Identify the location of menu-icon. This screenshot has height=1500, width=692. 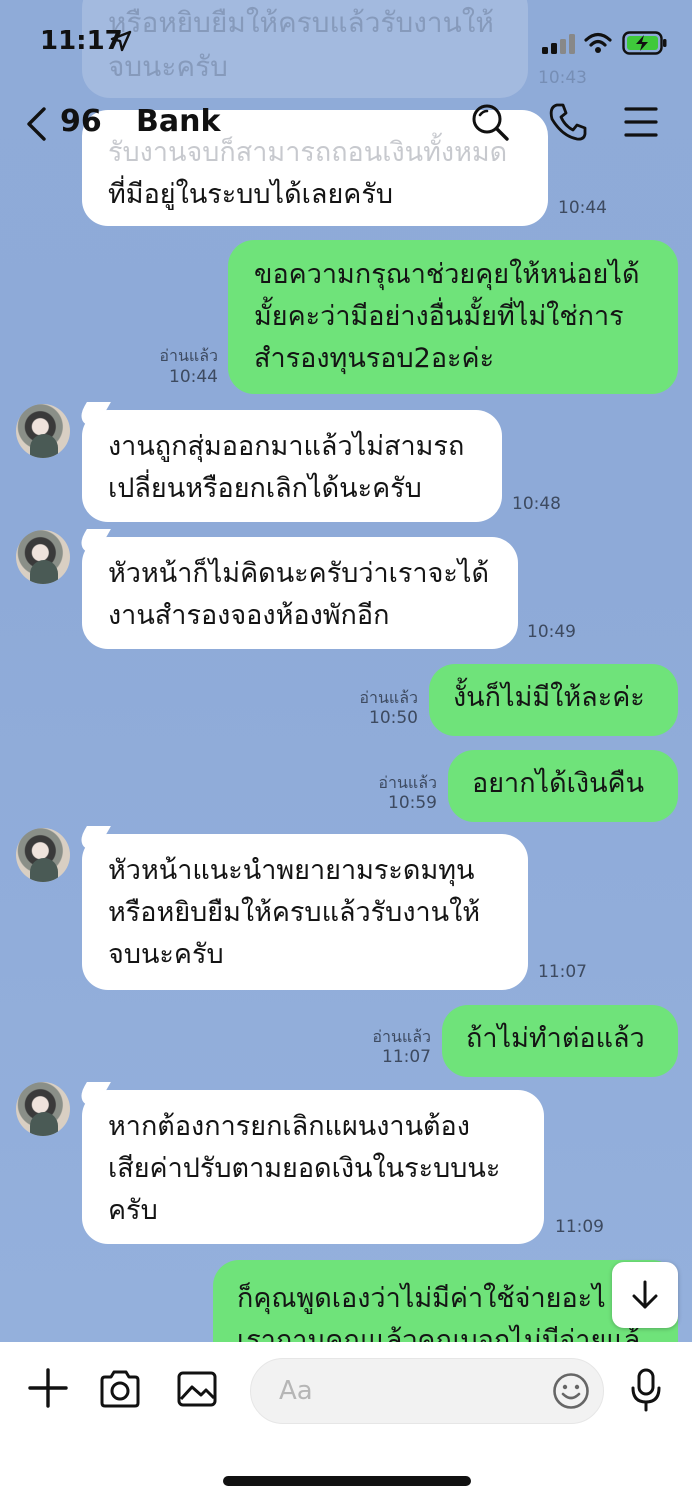
(641, 122).